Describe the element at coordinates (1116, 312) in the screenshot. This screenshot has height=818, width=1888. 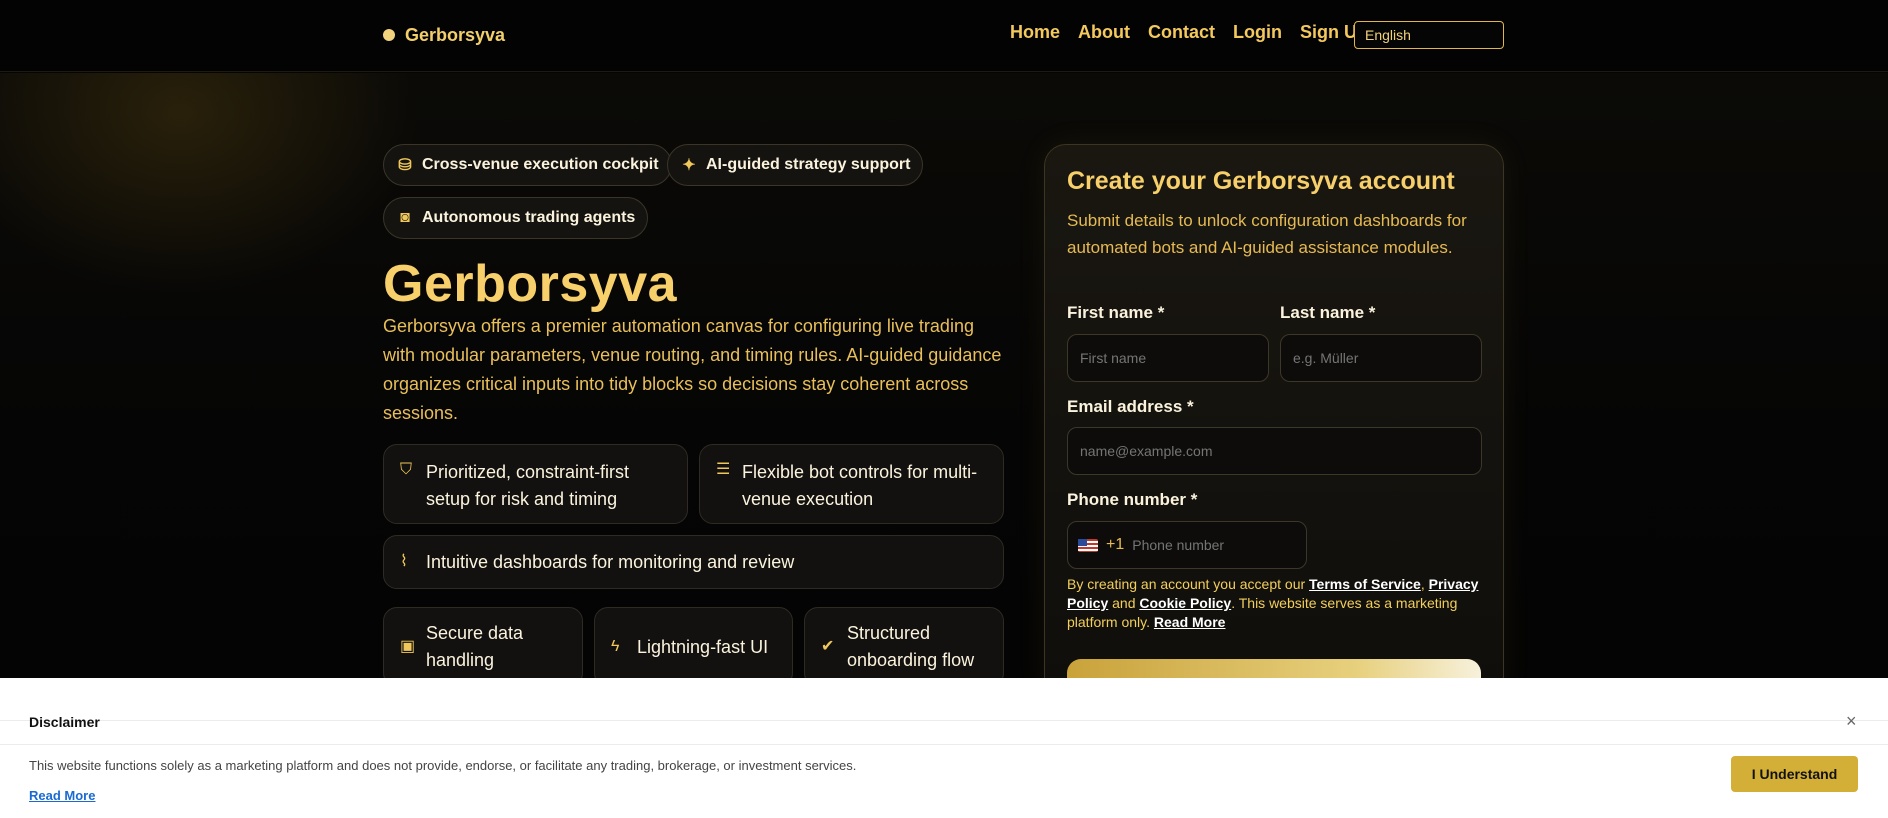
I see `first-name-label: First name *` at that location.